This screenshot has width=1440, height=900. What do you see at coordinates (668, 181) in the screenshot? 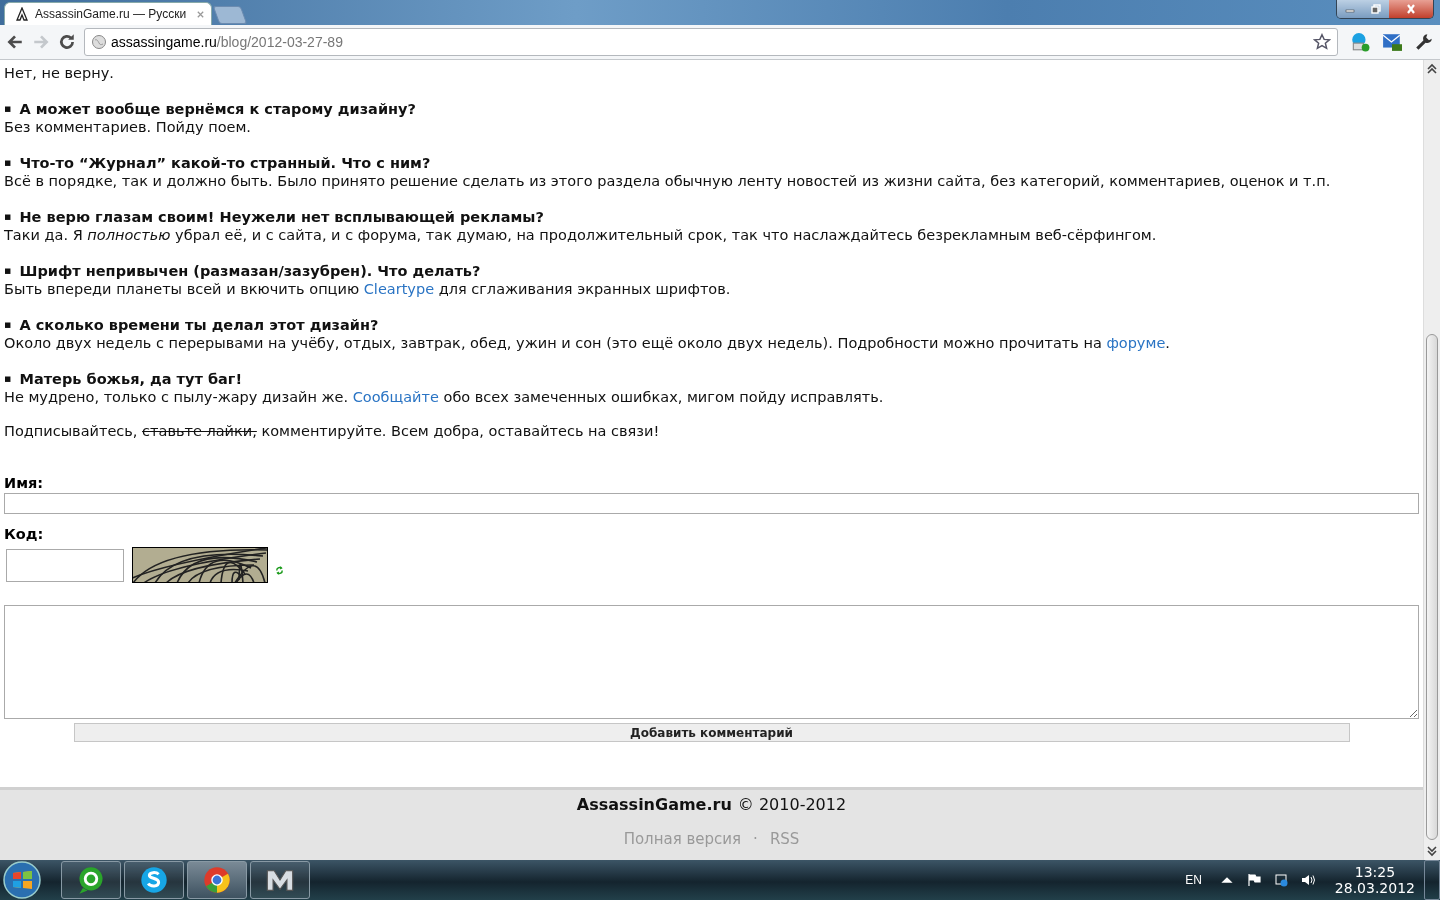
I see `answer-text: Всё в порядке, так и должно быть. Было принято решение сделать из этого раздела обычную ленту новостей из жизни сайта, без категорий, комментариев, оценок и т.п.` at bounding box center [668, 181].